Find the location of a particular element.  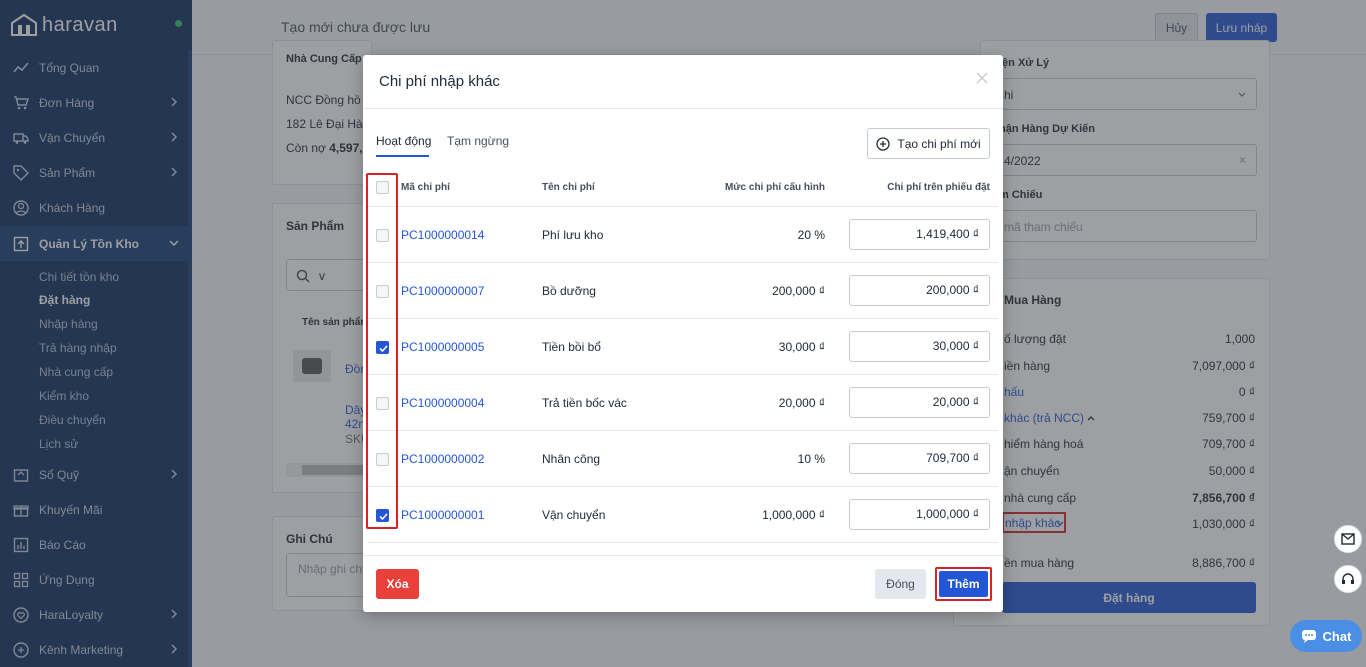

cost-code: PC1000000004 is located at coordinates (442, 403).